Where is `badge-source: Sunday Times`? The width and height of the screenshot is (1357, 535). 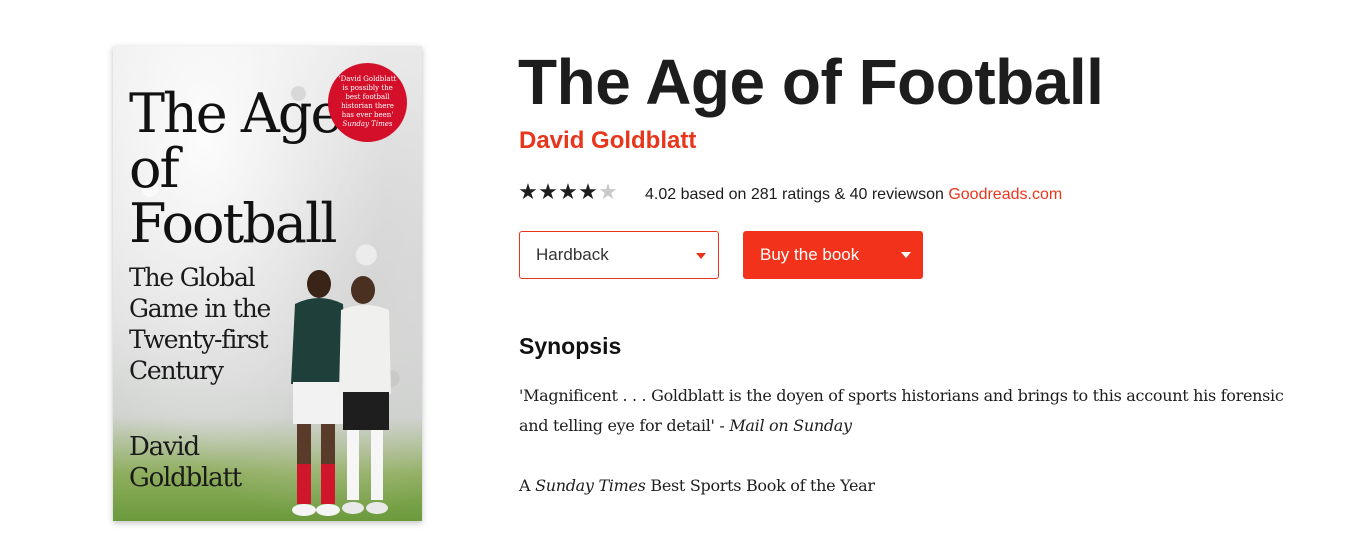
badge-source: Sunday Times is located at coordinates (367, 124).